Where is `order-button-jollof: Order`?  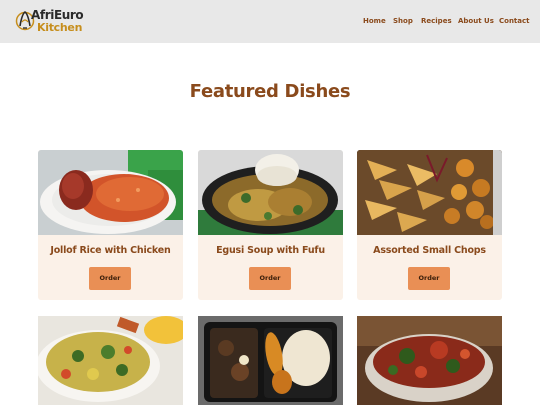 order-button-jollof: Order is located at coordinates (110, 278).